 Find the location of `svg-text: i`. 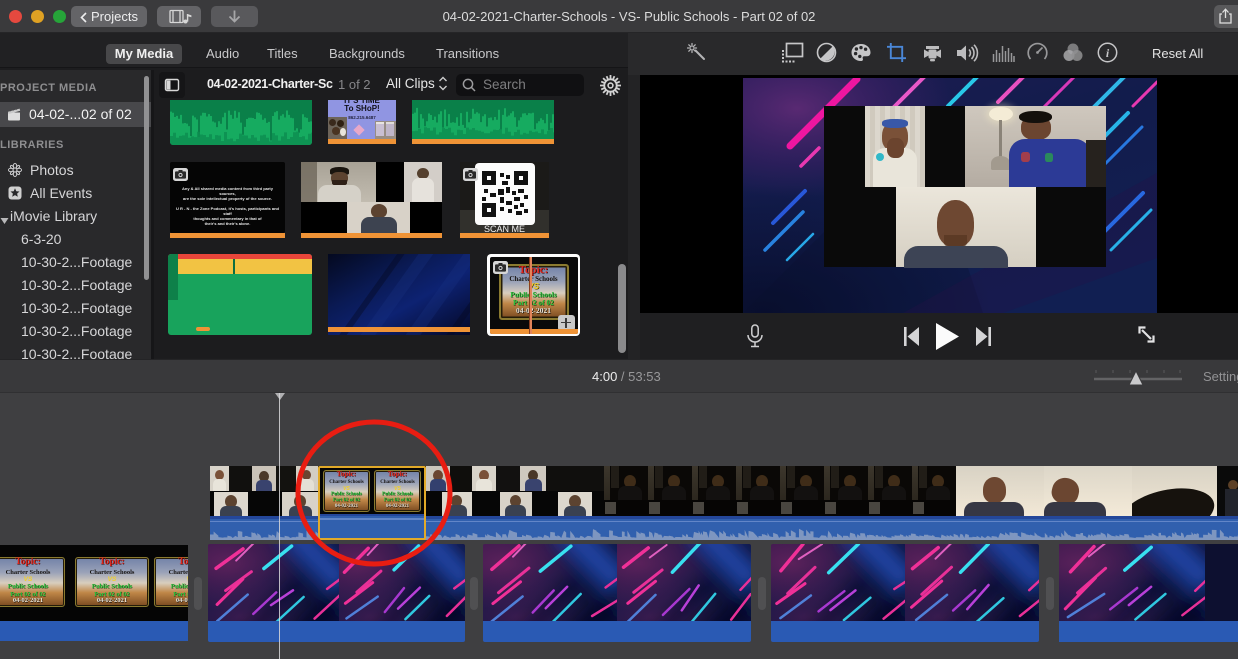

svg-text: i is located at coordinates (1108, 53).